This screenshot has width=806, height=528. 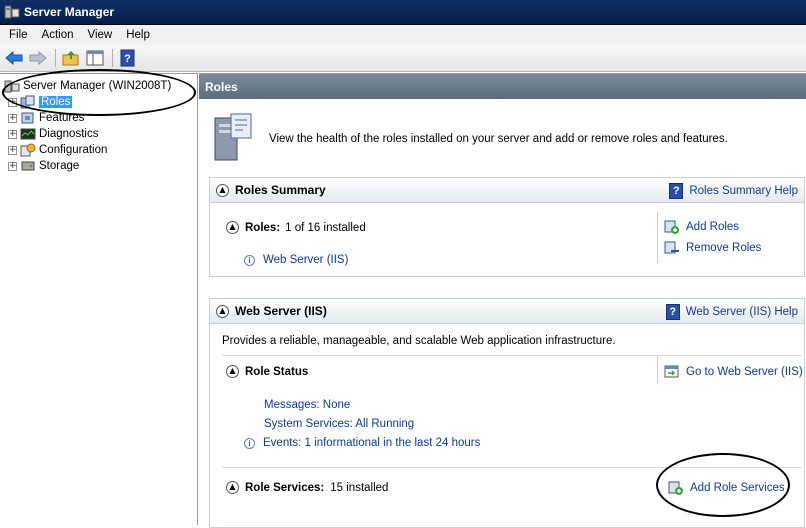 I want to click on tree-item-features: + Features, so click(x=46, y=118).